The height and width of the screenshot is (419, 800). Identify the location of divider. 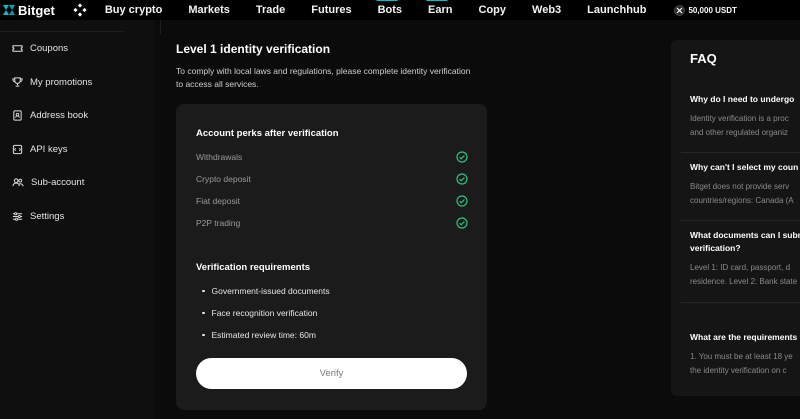
(160, 27).